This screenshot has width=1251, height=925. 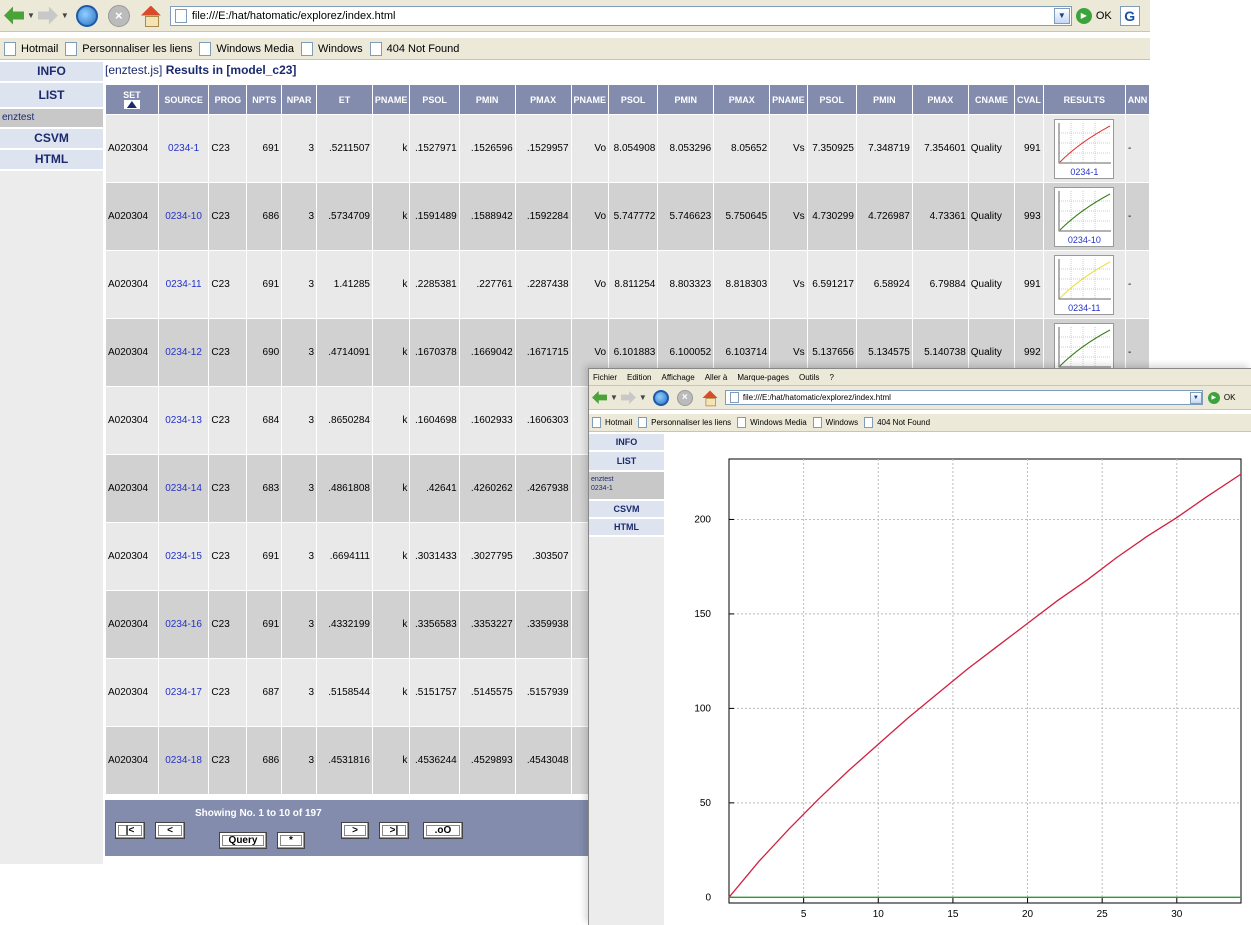 What do you see at coordinates (183, 624) in the screenshot?
I see `cell-source: 0234-16` at bounding box center [183, 624].